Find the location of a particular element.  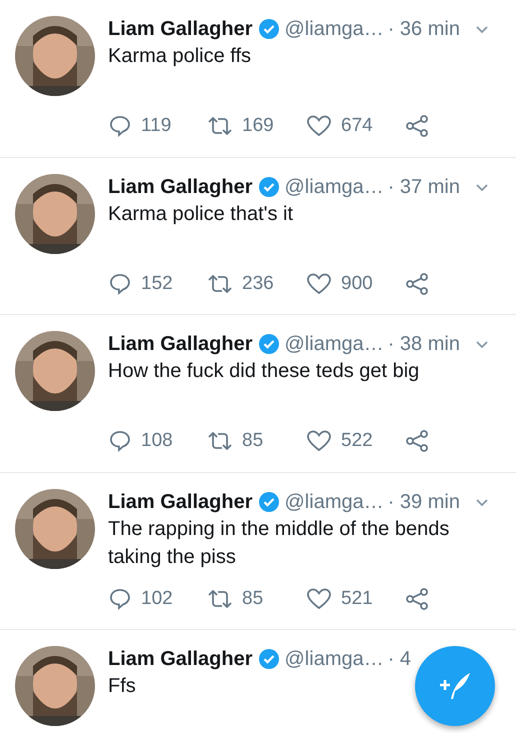

tweet-time: · 4 is located at coordinates (400, 659).